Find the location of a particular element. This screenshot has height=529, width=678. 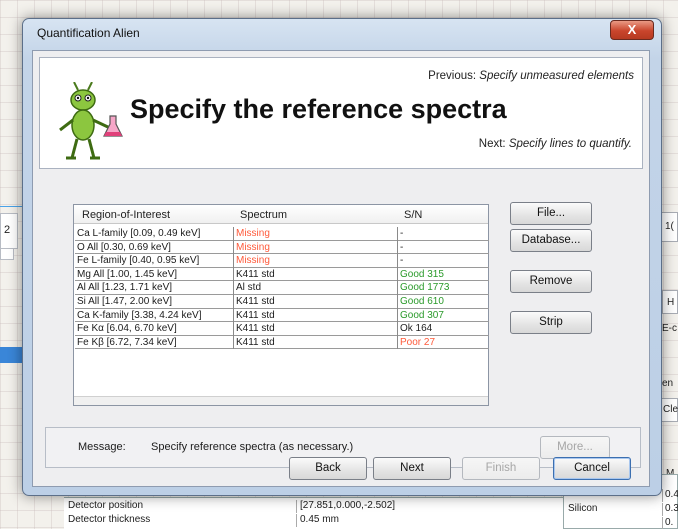

background-checkbox is located at coordinates (7, 254).